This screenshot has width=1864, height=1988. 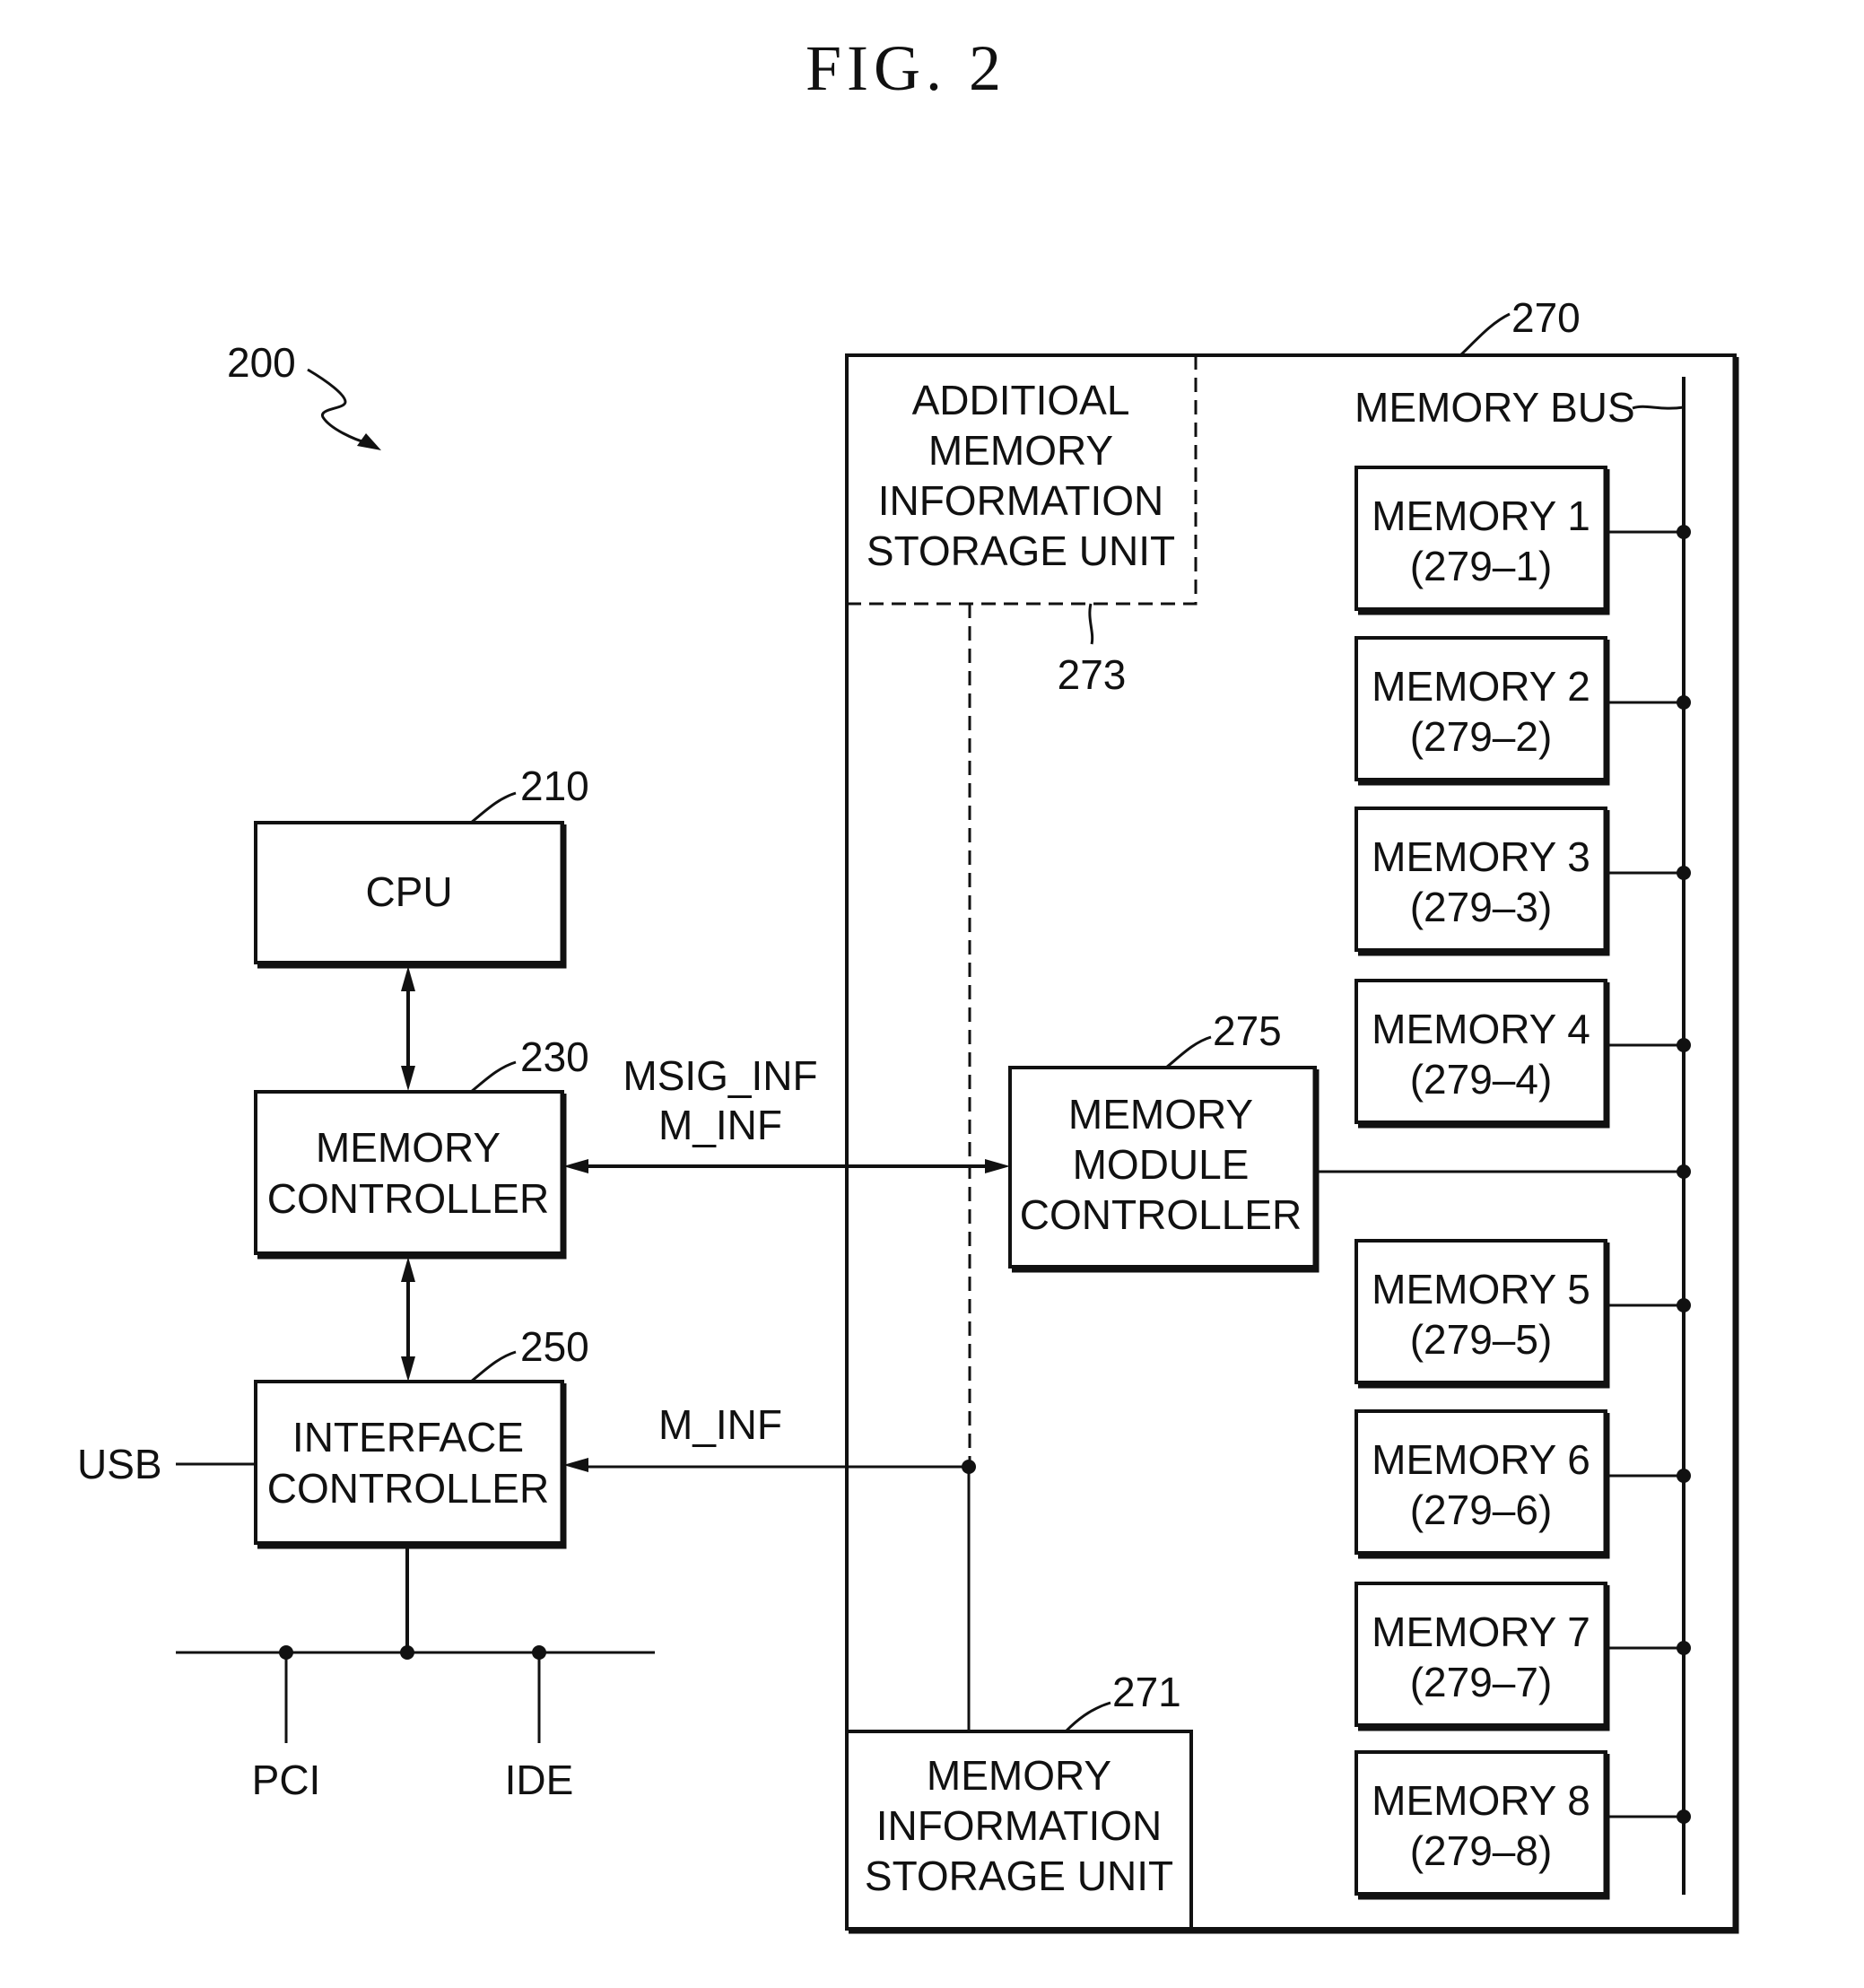 What do you see at coordinates (539, 1780) in the screenshot?
I see `ide-label: IDE` at bounding box center [539, 1780].